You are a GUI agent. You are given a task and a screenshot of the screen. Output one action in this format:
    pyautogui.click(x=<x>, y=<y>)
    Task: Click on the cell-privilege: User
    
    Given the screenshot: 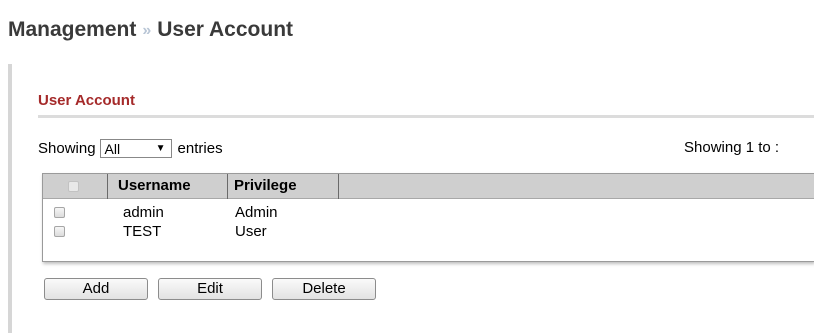 What is the action you would take?
    pyautogui.click(x=251, y=231)
    